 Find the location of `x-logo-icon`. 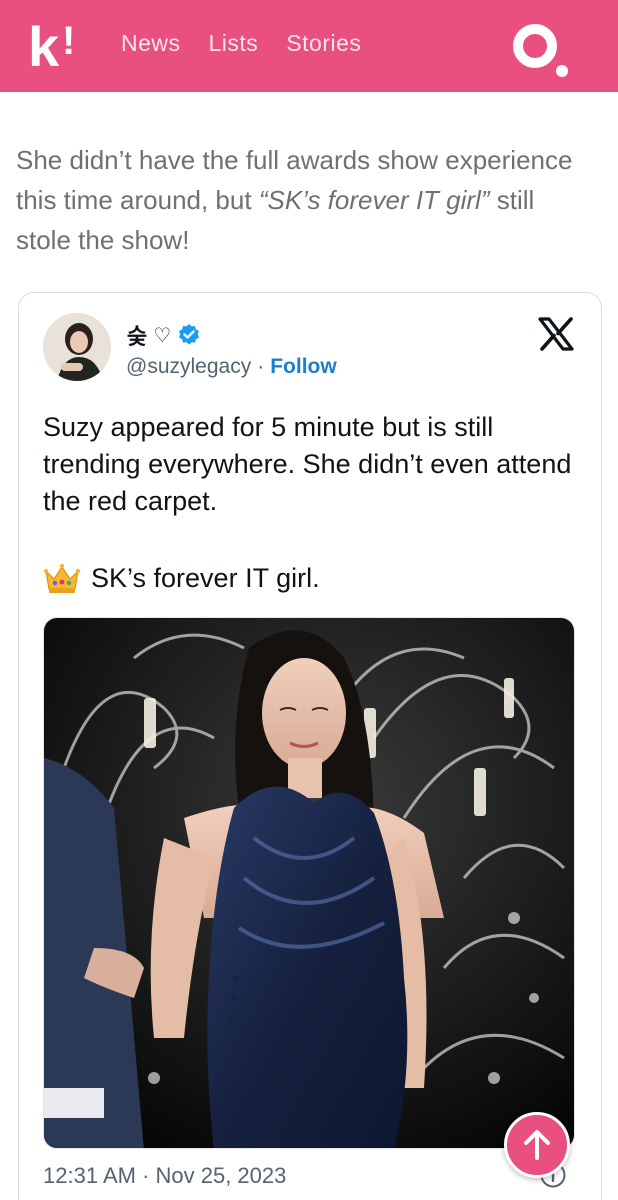

x-logo-icon is located at coordinates (556, 334).